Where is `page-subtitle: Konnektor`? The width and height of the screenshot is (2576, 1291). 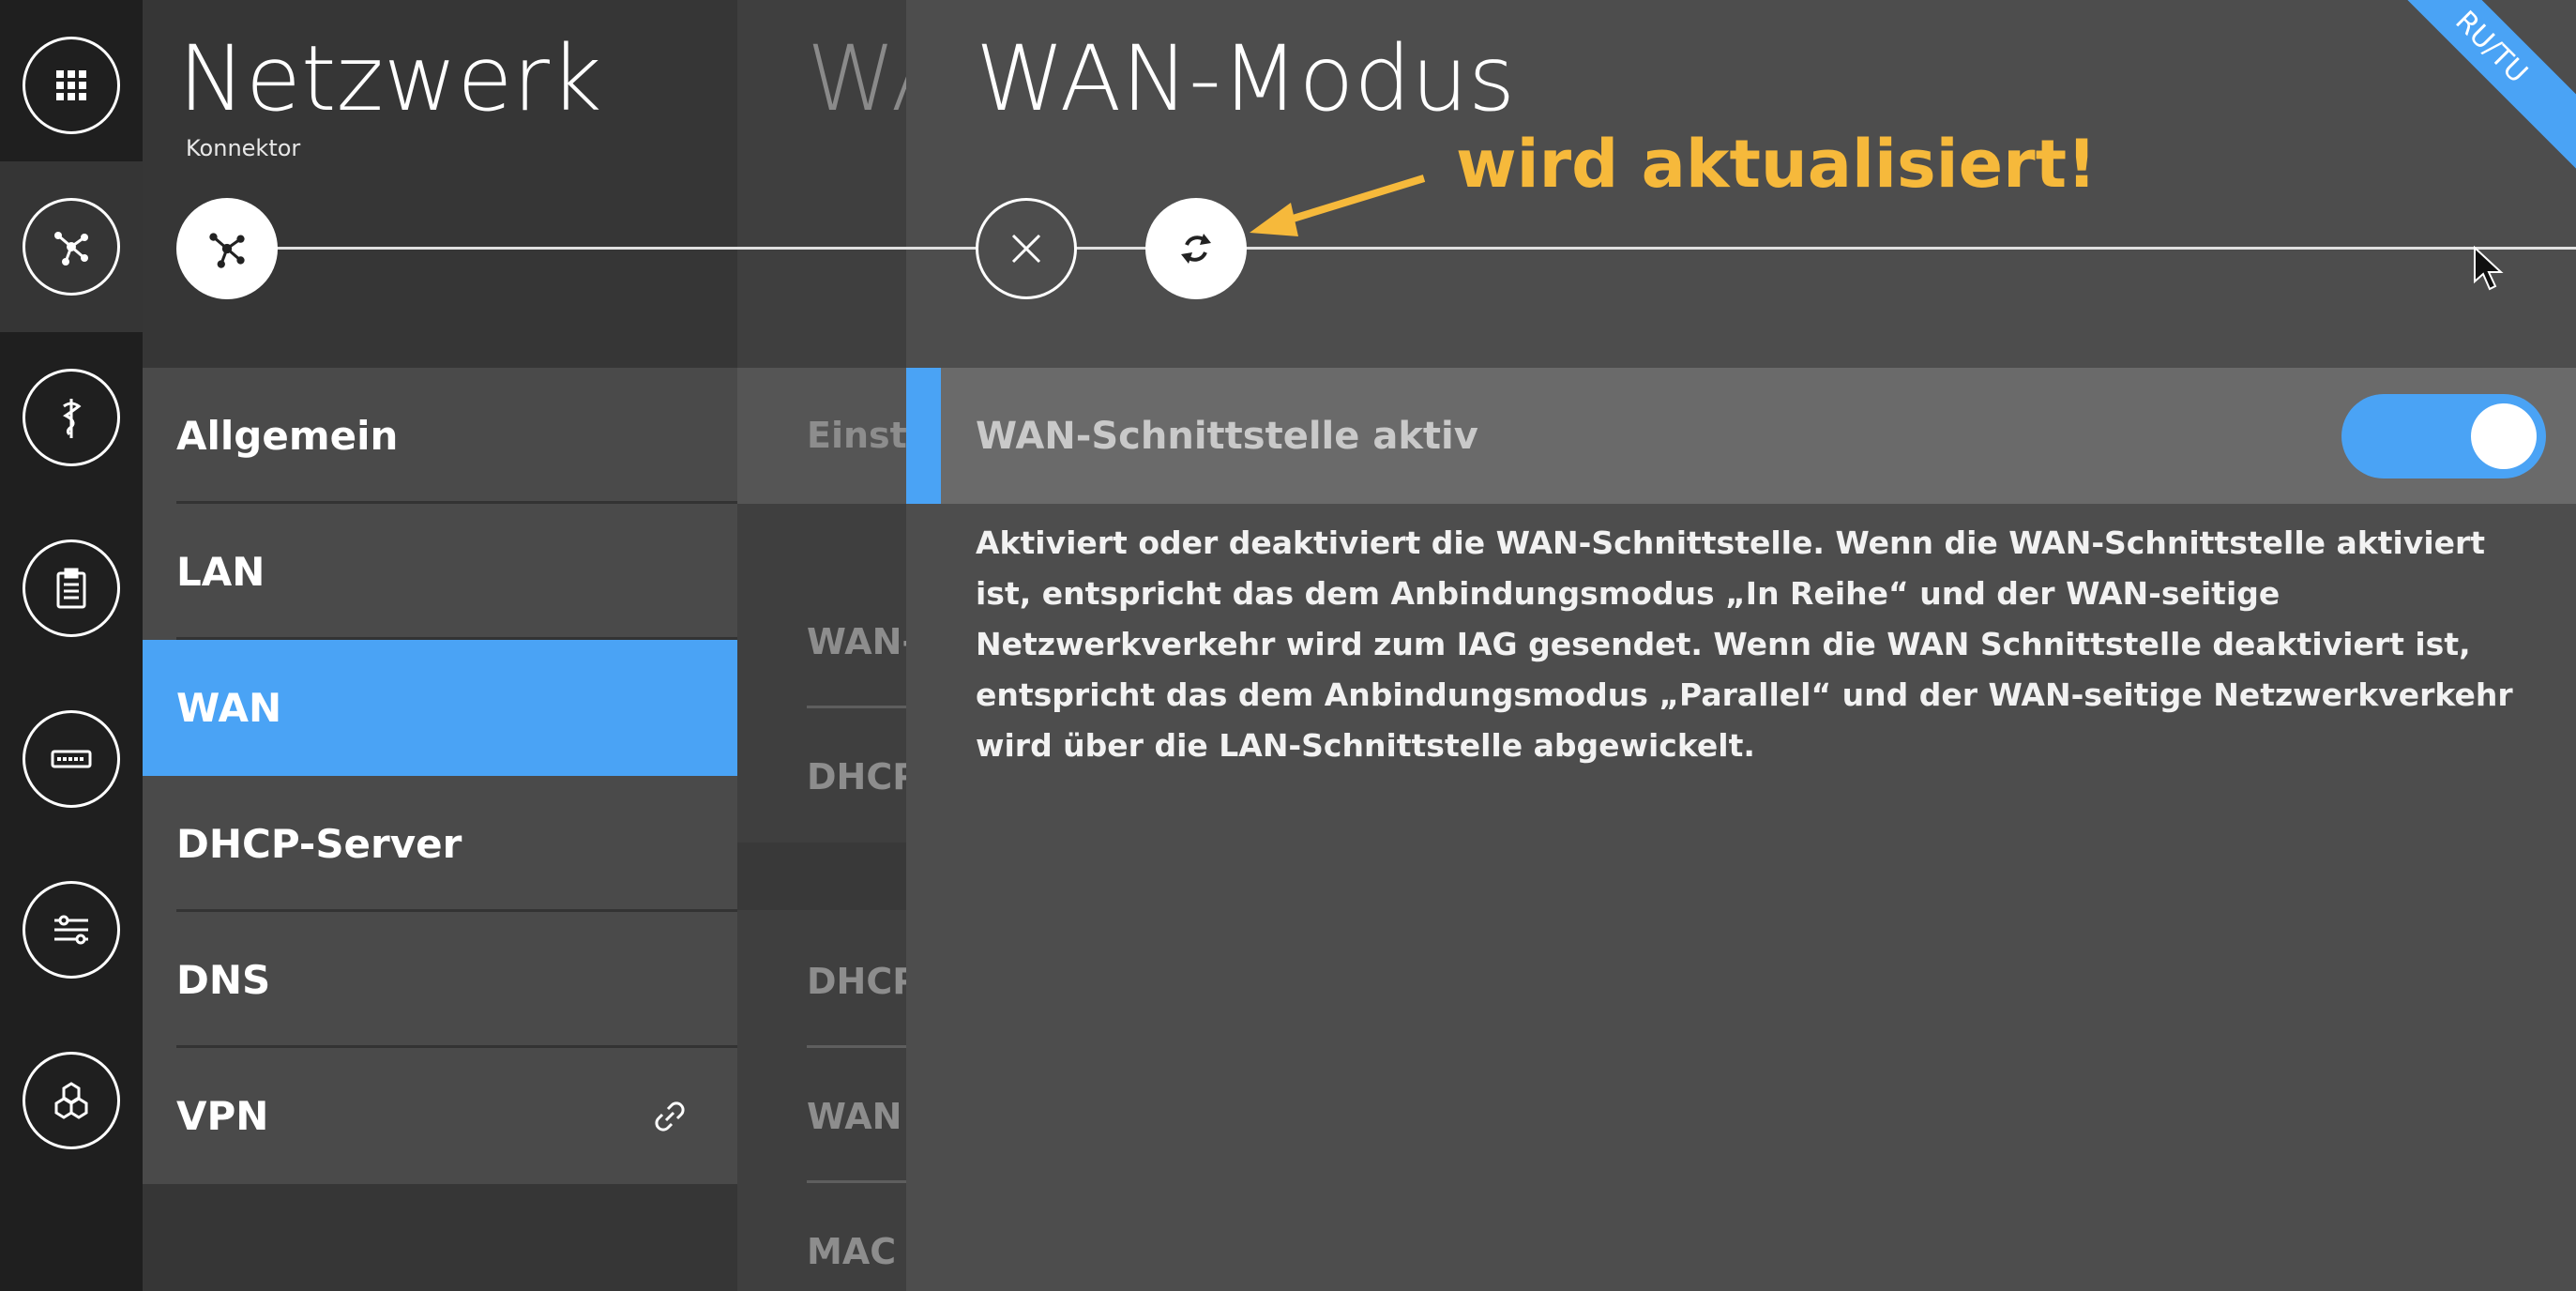 page-subtitle: Konnektor is located at coordinates (244, 148).